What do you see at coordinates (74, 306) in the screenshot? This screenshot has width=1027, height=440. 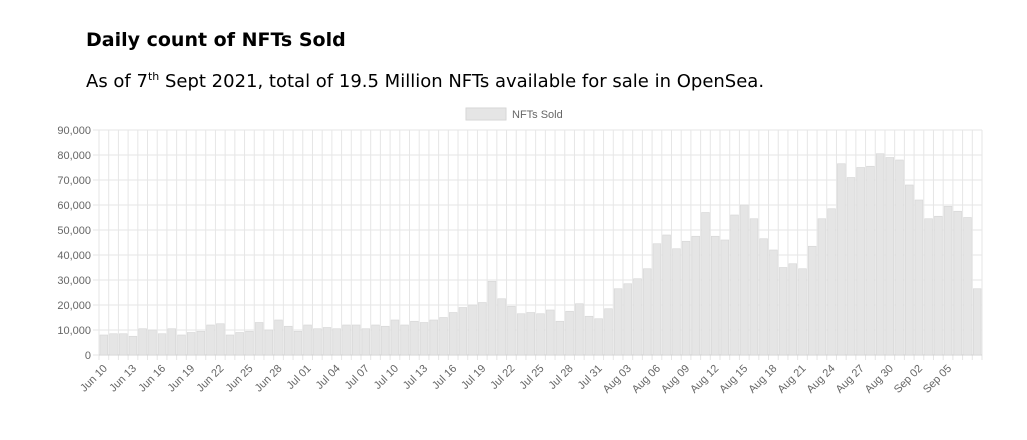 I see `y-tick-label: 20,000` at bounding box center [74, 306].